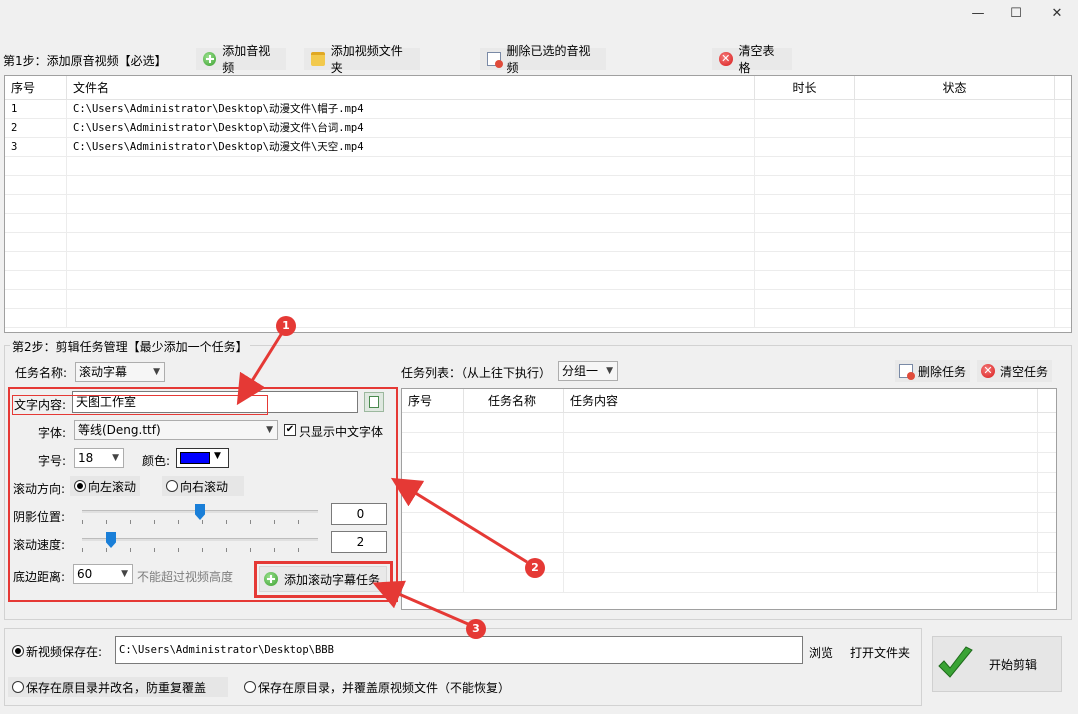 This screenshot has width=1078, height=714. Describe the element at coordinates (476, 629) in the screenshot. I see `annotation-badge-3: 3` at that location.